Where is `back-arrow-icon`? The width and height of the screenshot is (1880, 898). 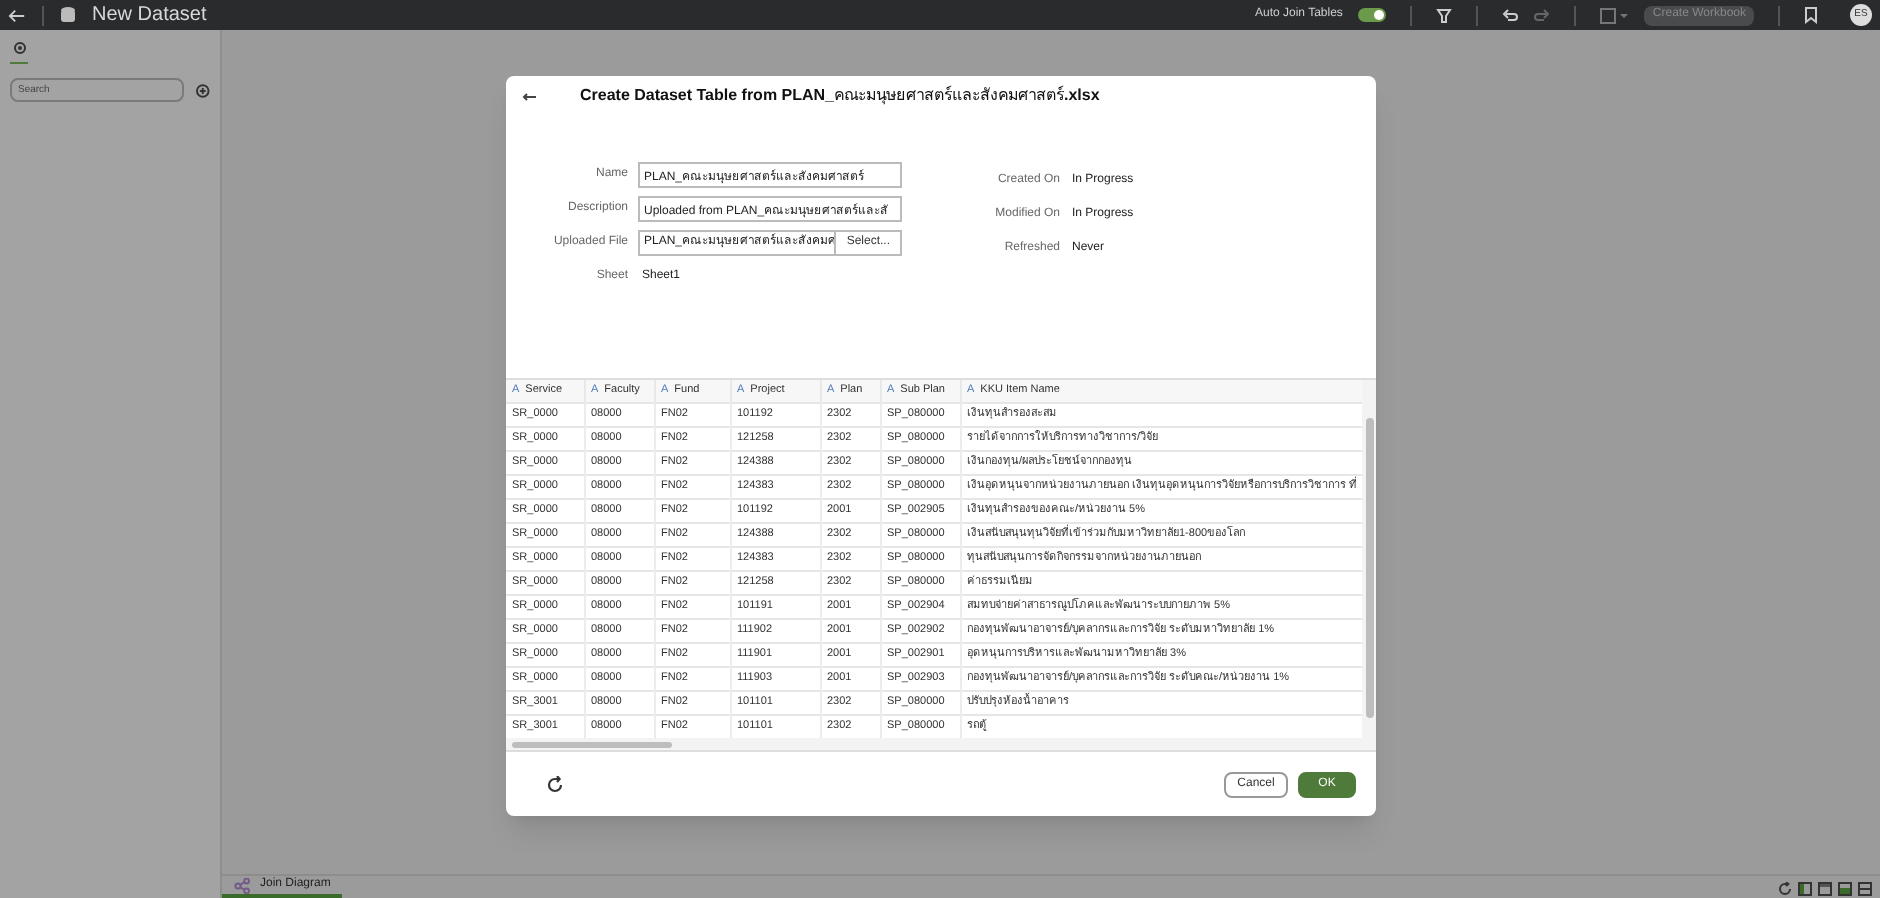
back-arrow-icon is located at coordinates (529, 96).